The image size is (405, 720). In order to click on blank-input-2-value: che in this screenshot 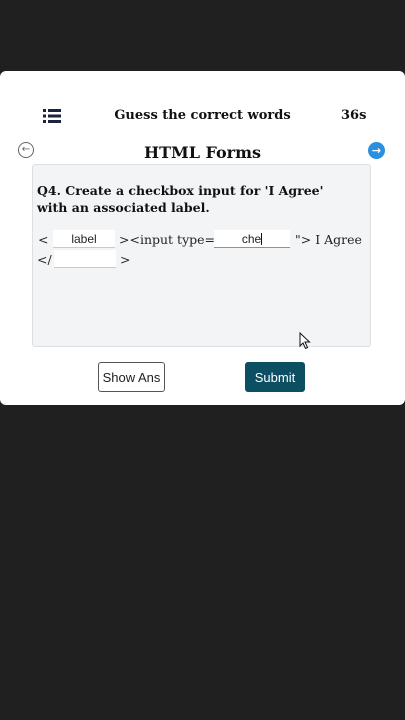, I will do `click(251, 239)`.